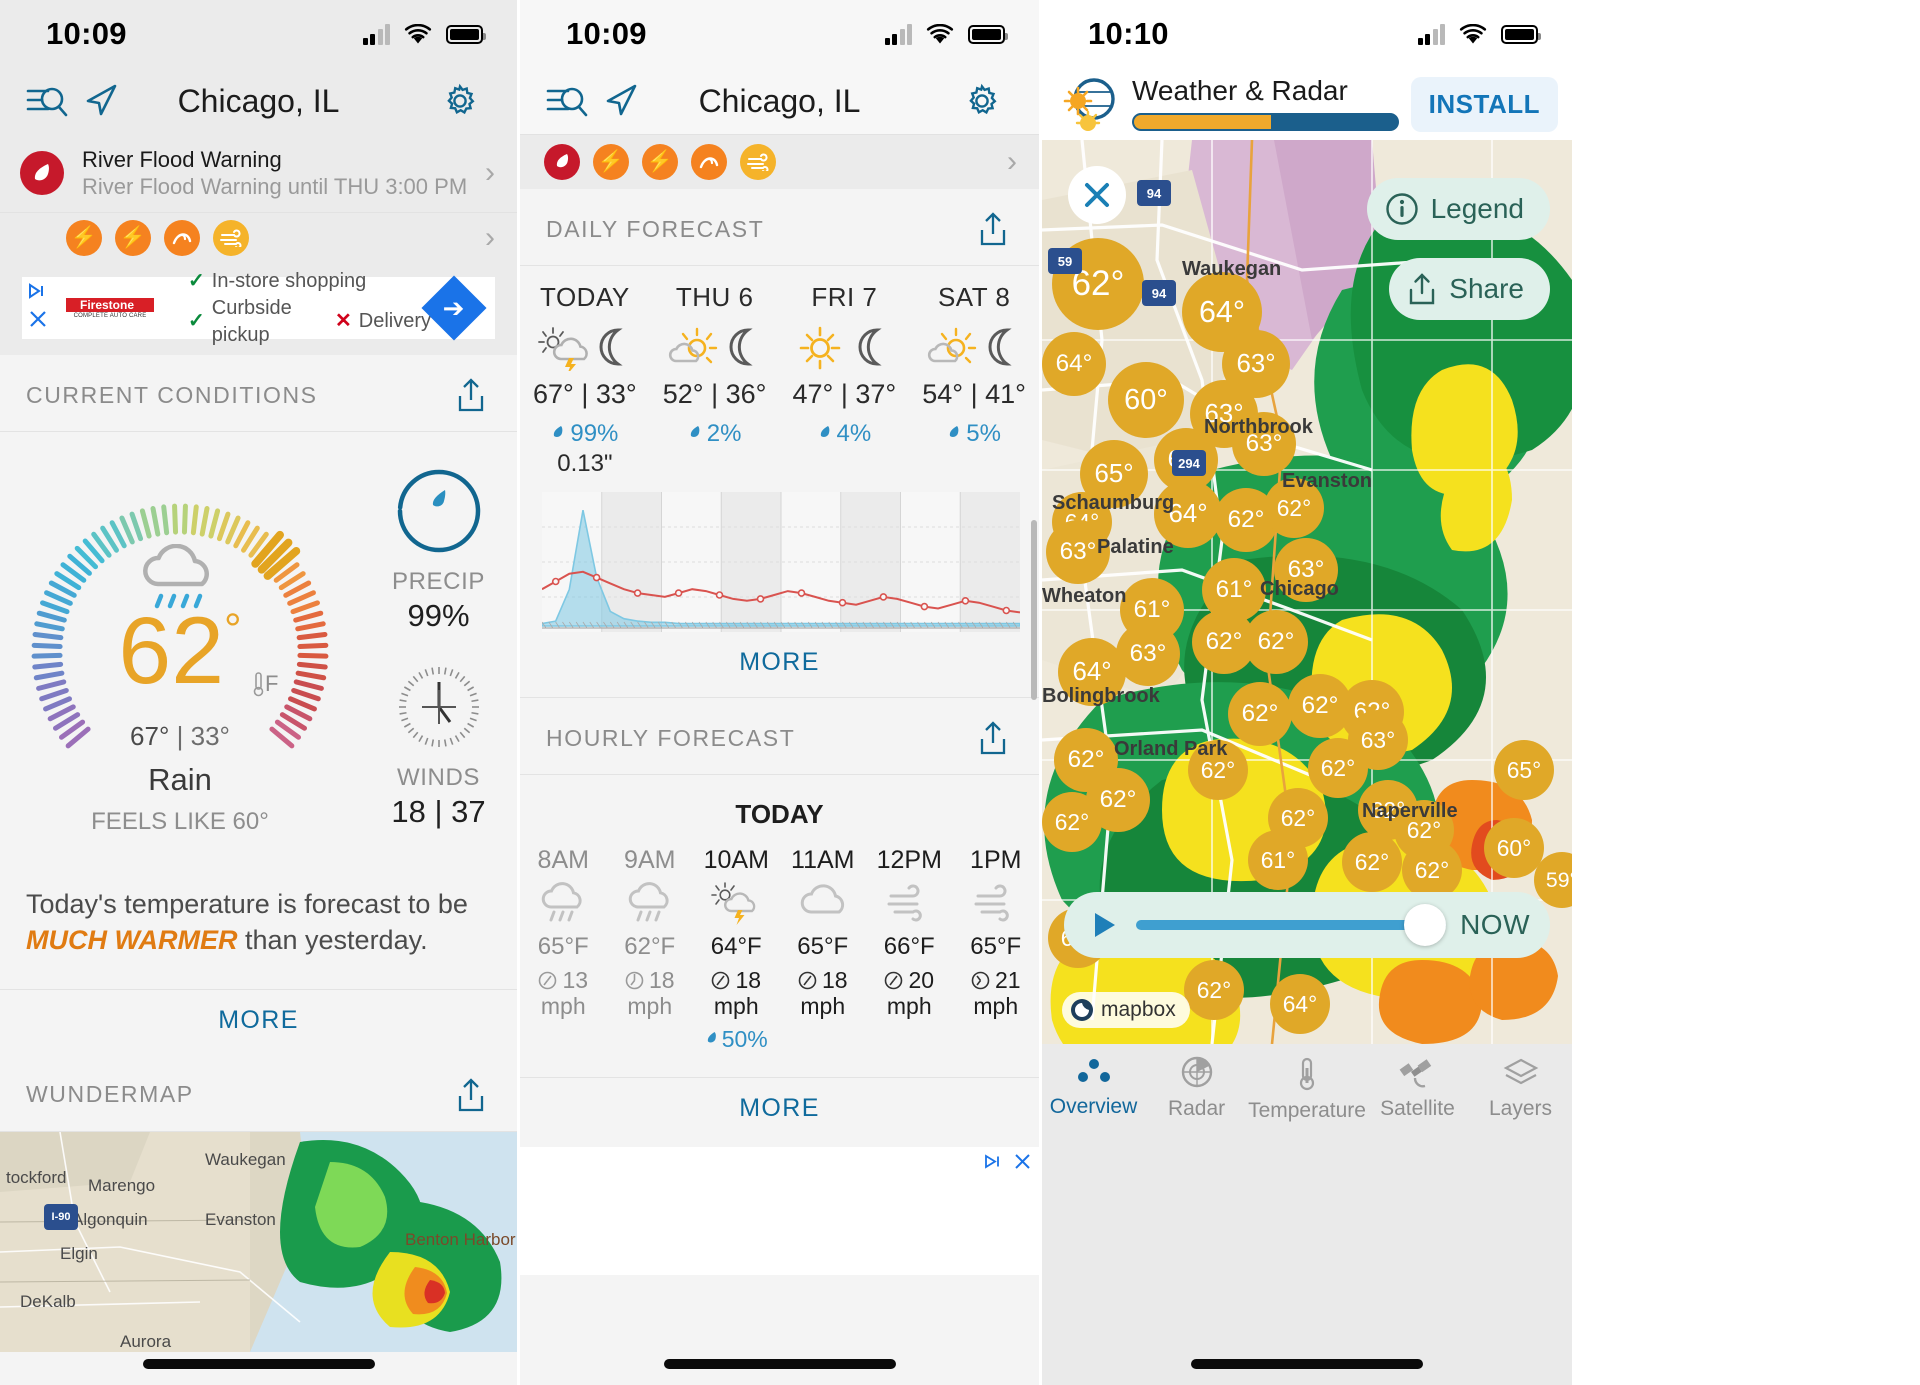  I want to click on daily-column: TODAY 67° | 33° 99% 0.13", so click(585, 380).